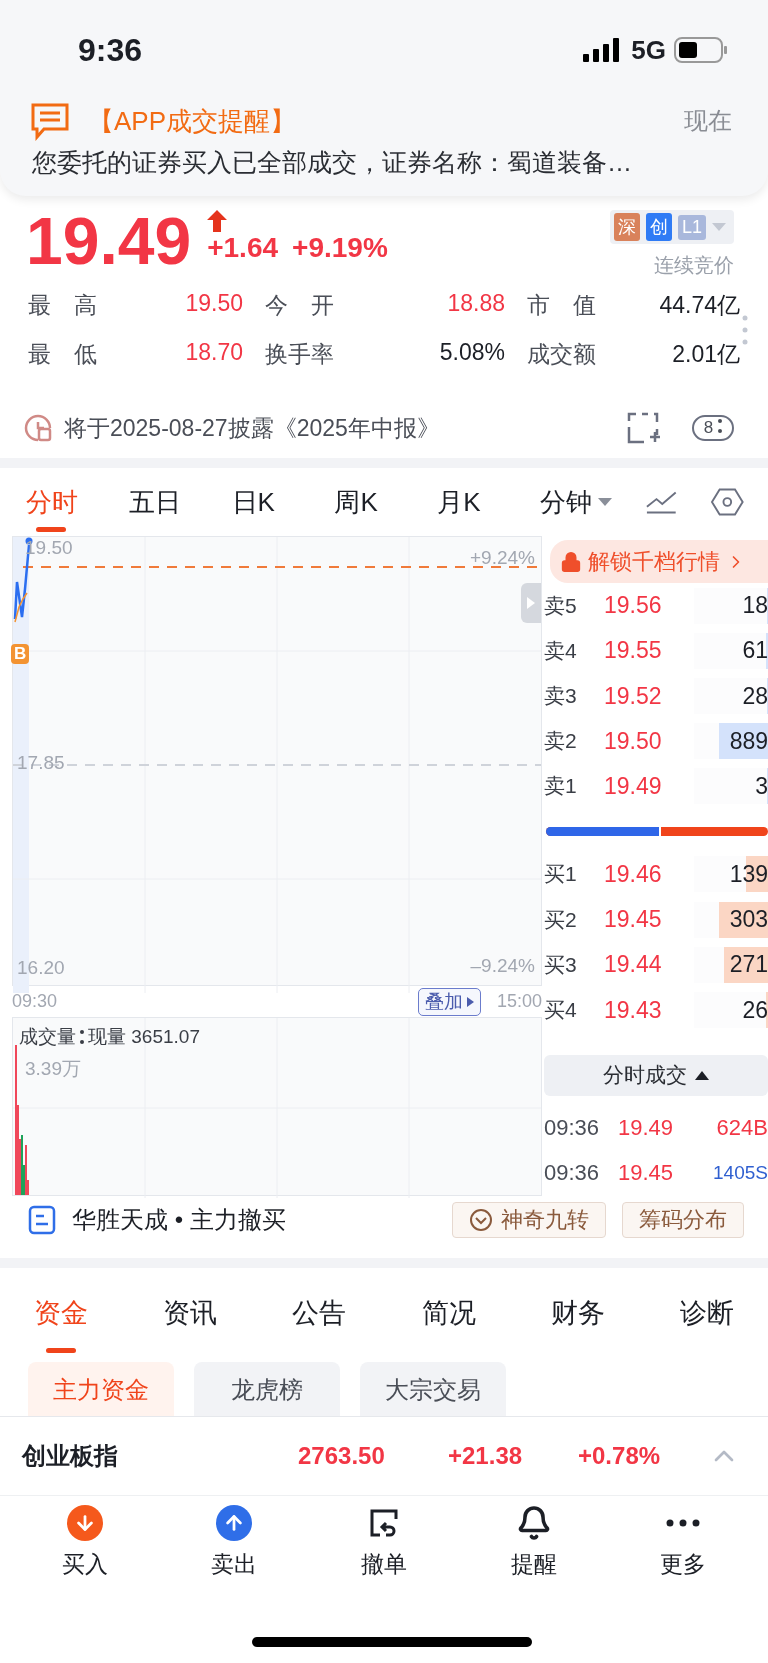 This screenshot has height=1663, width=768. What do you see at coordinates (633, 874) in the screenshot?
I see `bid-price: 19.46` at bounding box center [633, 874].